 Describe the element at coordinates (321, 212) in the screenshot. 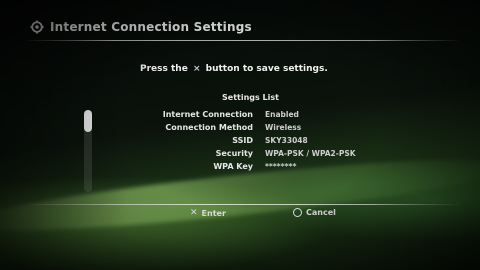

I see `cancel-label: Cancel` at that location.